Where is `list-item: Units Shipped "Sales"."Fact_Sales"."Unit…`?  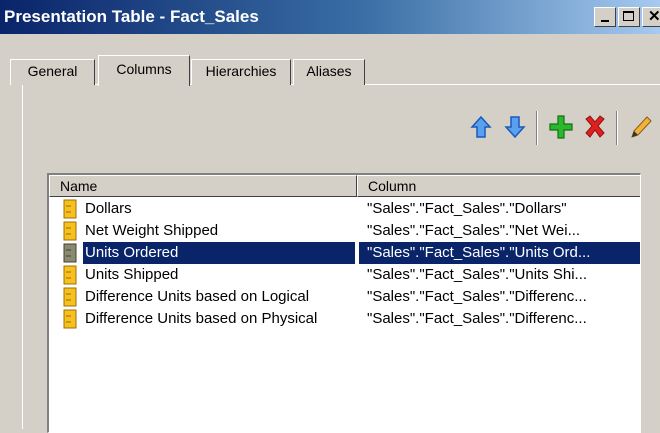 list-item: Units Shipped "Sales"."Fact_Sales"."Unit… is located at coordinates (344, 275).